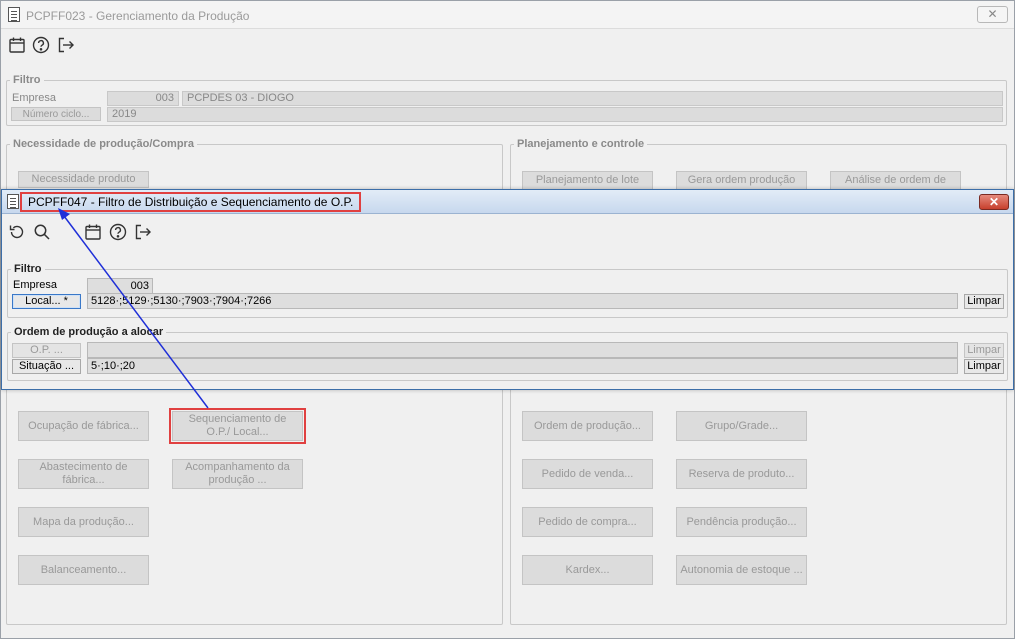 The height and width of the screenshot is (639, 1015). I want to click on main-window-title: PCPFF023 - Gerenciamento da Produção, so click(138, 16).